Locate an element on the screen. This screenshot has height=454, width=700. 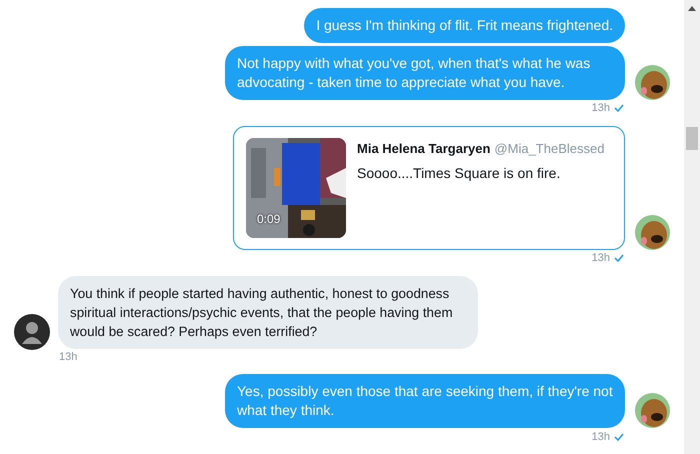
message-bubble: Yes, possibly even those that are seeking them, if they're not what they think. is located at coordinates (425, 401).